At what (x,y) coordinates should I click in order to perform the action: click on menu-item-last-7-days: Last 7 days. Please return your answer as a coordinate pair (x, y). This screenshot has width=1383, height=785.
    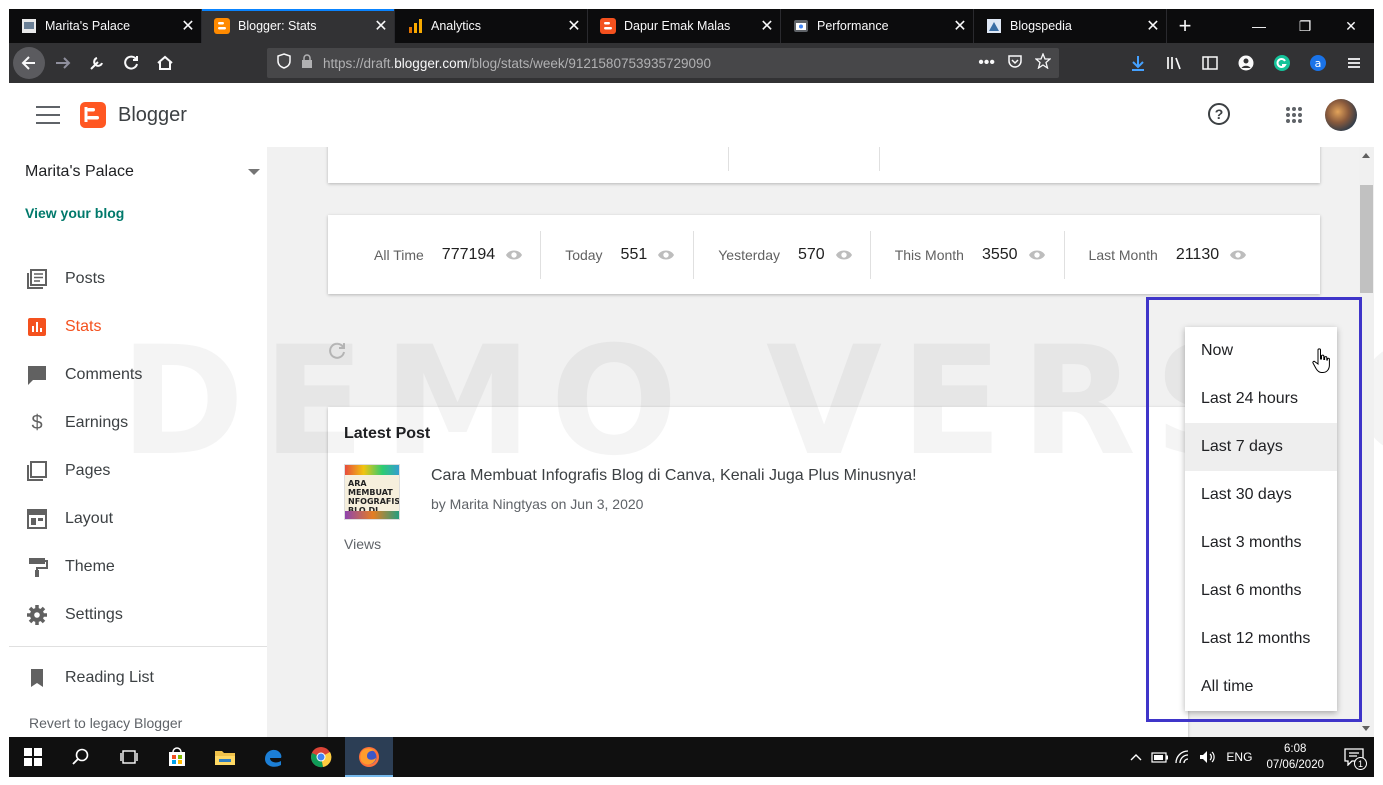
    Looking at the image, I should click on (1261, 447).